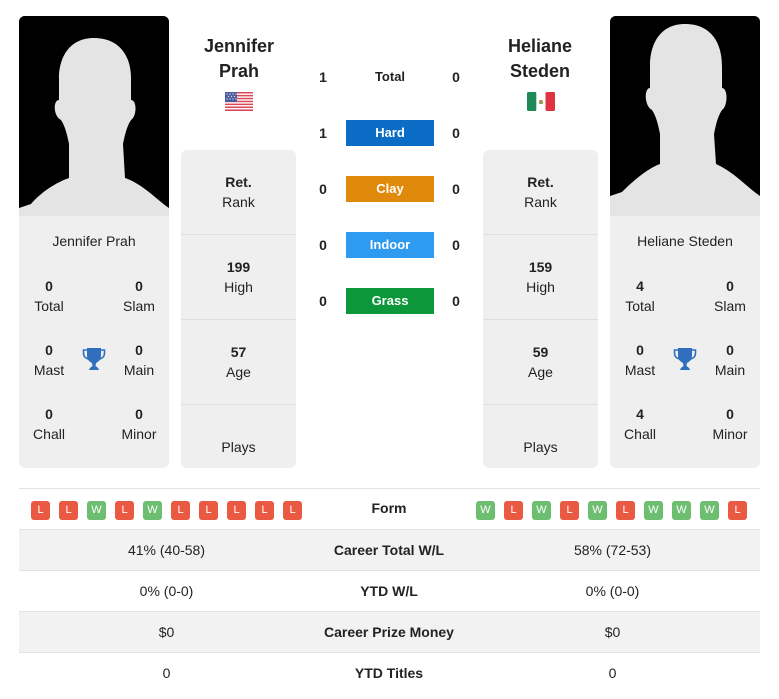 The width and height of the screenshot is (779, 699). I want to click on table-row-career-prize-money: $0 Career Prize Money $0, so click(389, 632).